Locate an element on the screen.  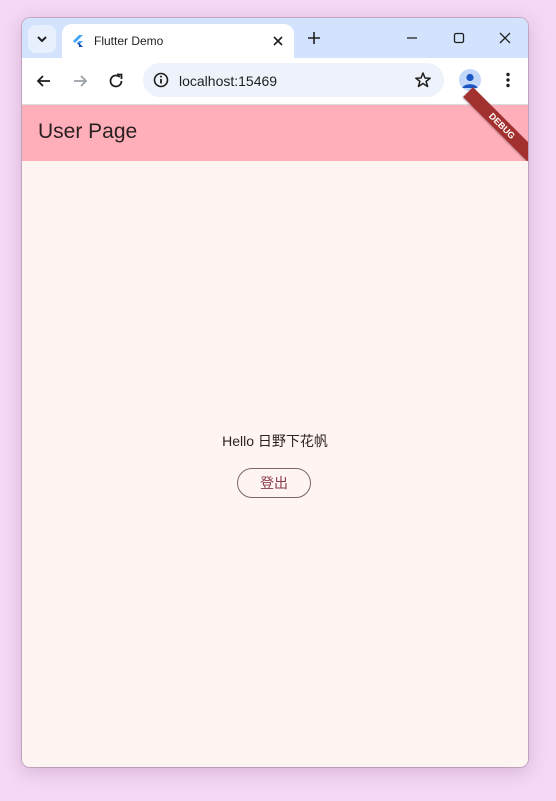
minimize-icon is located at coordinates (412, 38).